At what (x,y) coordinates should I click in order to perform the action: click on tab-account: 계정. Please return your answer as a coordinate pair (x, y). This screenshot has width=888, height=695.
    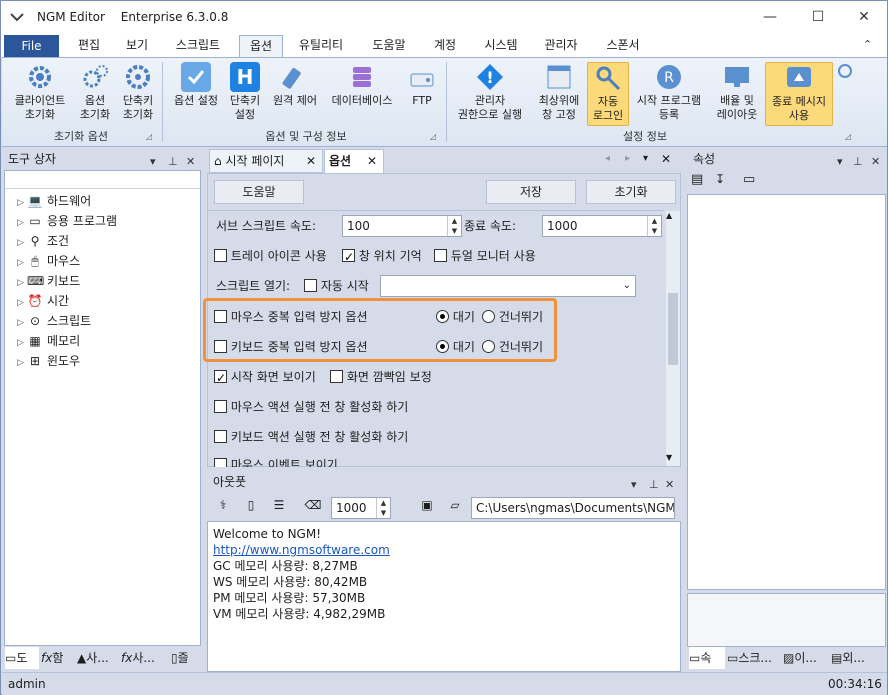
    Looking at the image, I should click on (445, 46).